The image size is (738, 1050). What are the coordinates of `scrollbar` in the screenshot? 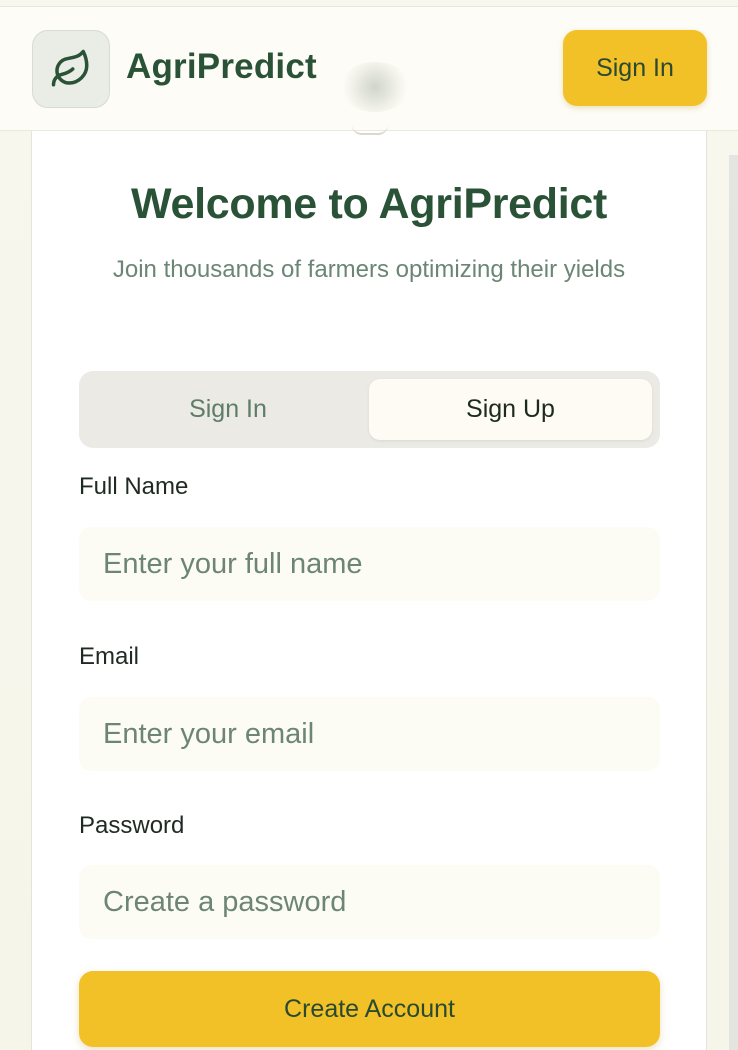 It's located at (733, 602).